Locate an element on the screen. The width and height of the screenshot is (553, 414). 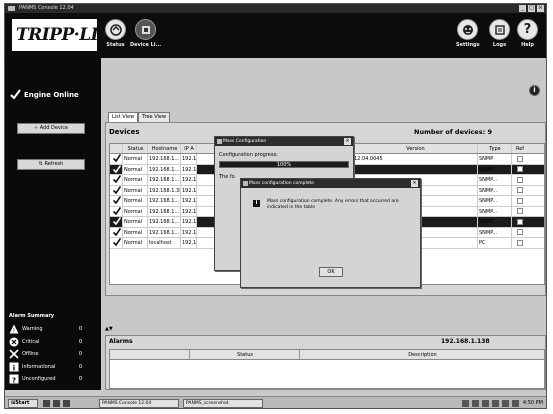
alarm-summary-title: Alarm Summary is located at coordinates (32, 316).